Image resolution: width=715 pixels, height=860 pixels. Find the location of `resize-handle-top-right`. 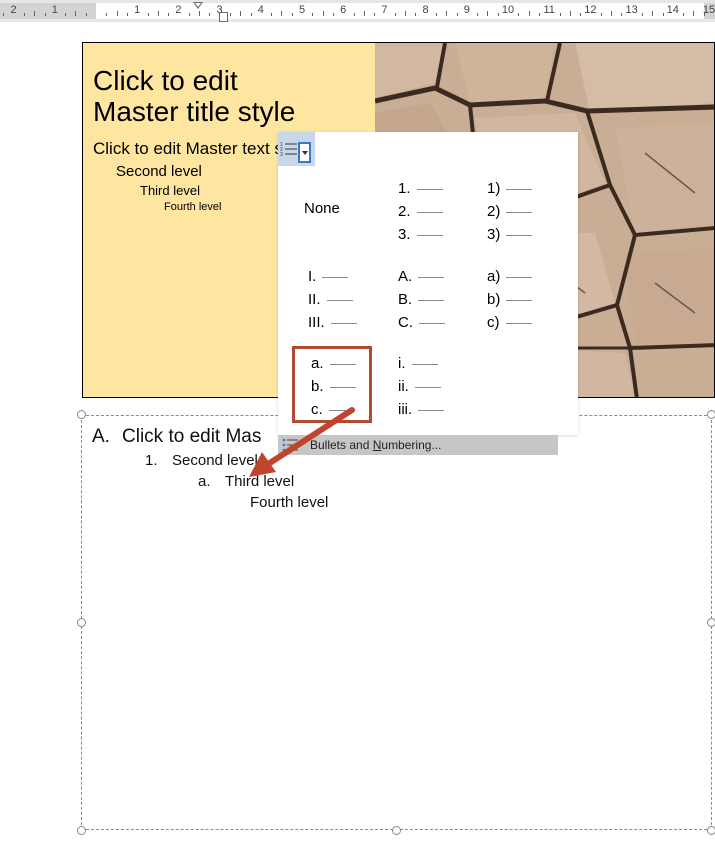

resize-handle-top-right is located at coordinates (711, 414).